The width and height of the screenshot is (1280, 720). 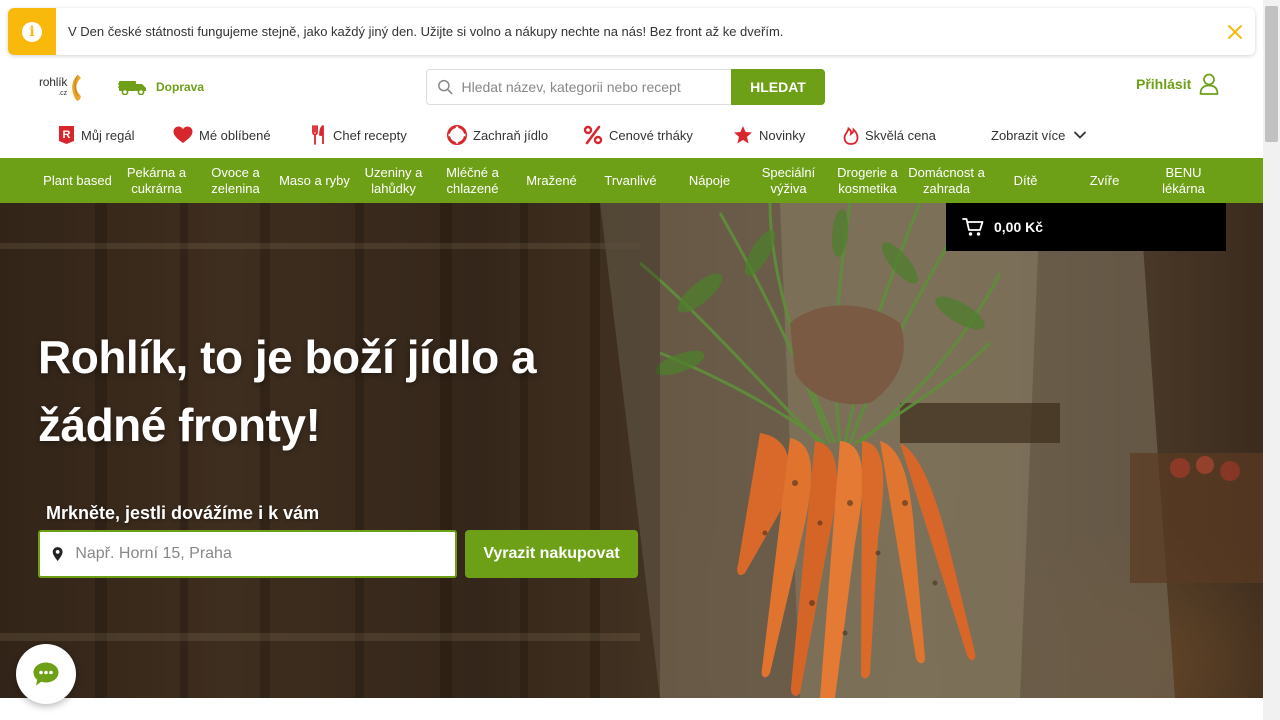 I want to click on cart-total: 0,00 Kč, so click(x=1019, y=227).